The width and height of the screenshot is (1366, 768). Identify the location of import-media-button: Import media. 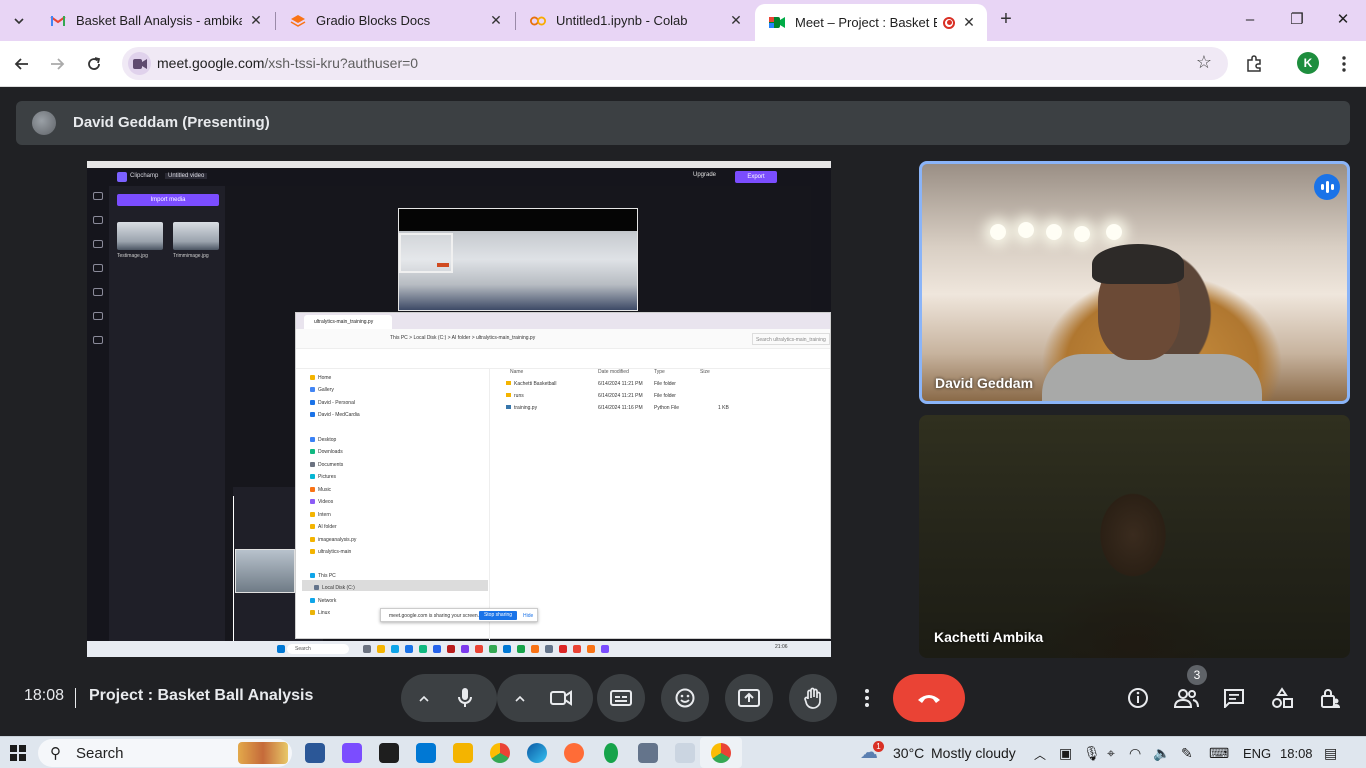
(168, 200).